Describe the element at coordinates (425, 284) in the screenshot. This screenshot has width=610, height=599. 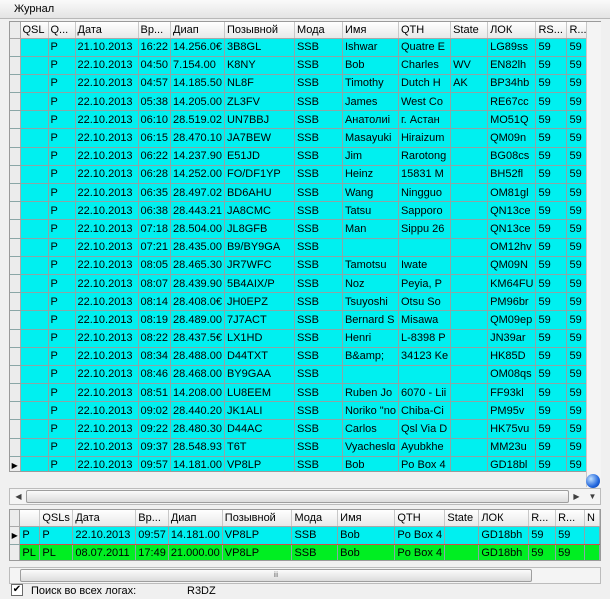
I see `table-cell: Peyia, P` at that location.